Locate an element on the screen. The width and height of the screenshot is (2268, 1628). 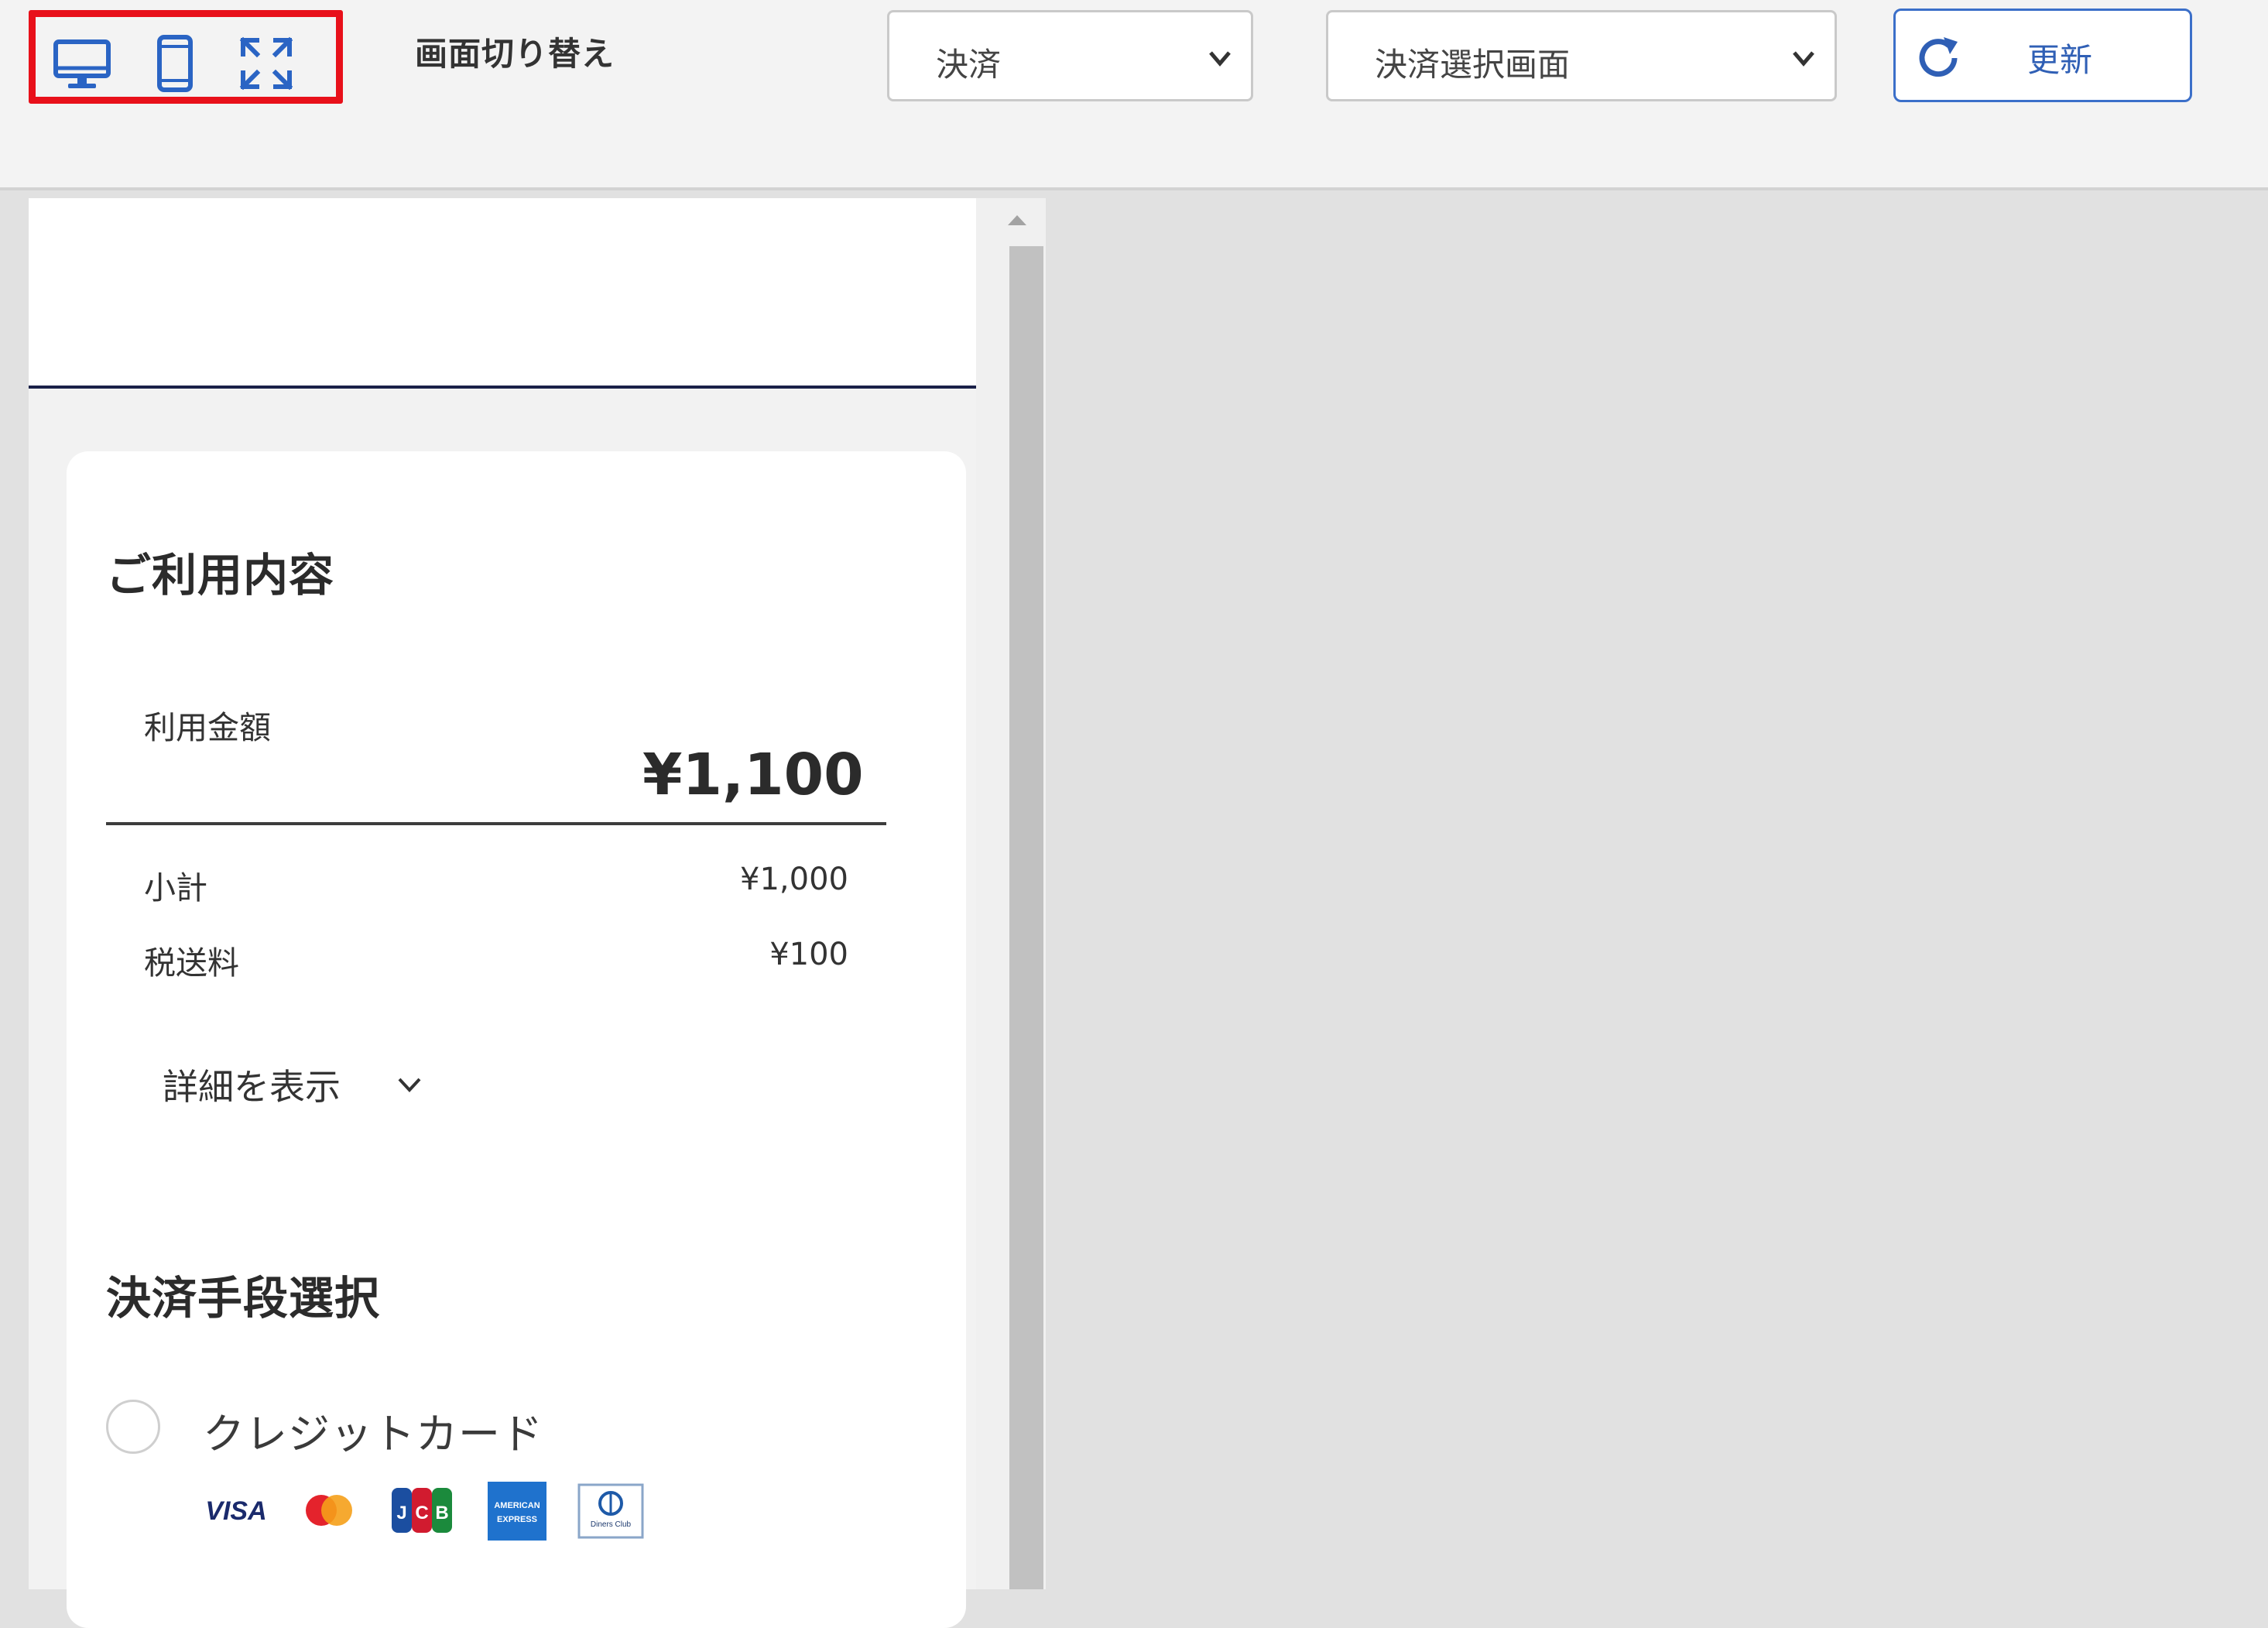
payment-title: 決済手段選択 is located at coordinates (243, 1298).